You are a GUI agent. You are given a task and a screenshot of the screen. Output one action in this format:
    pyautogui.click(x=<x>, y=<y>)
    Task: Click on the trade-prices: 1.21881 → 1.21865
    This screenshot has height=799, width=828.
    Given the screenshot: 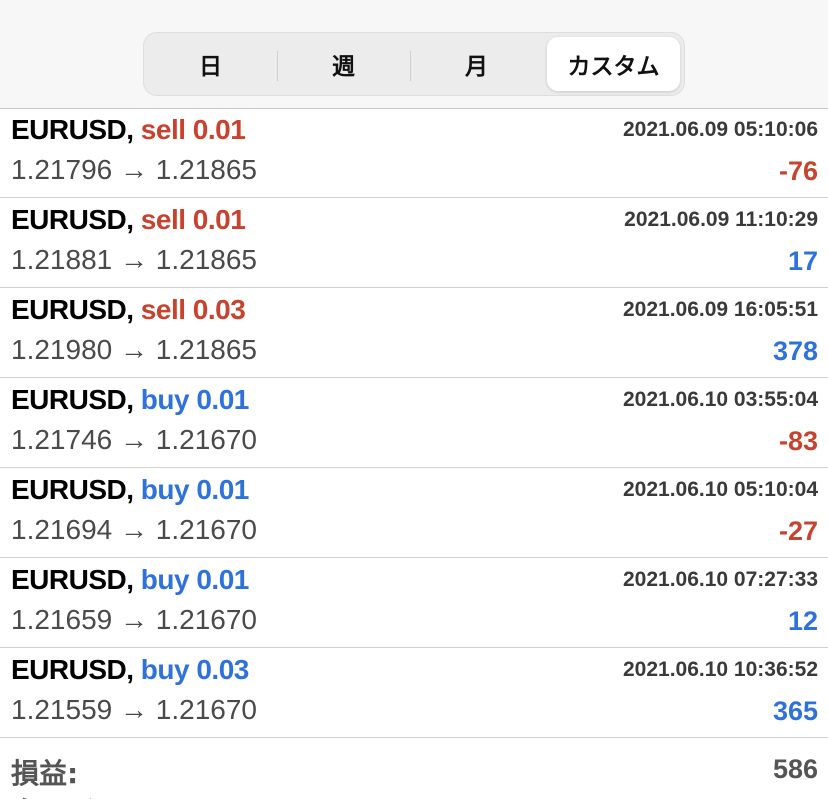 What is the action you would take?
    pyautogui.click(x=134, y=260)
    